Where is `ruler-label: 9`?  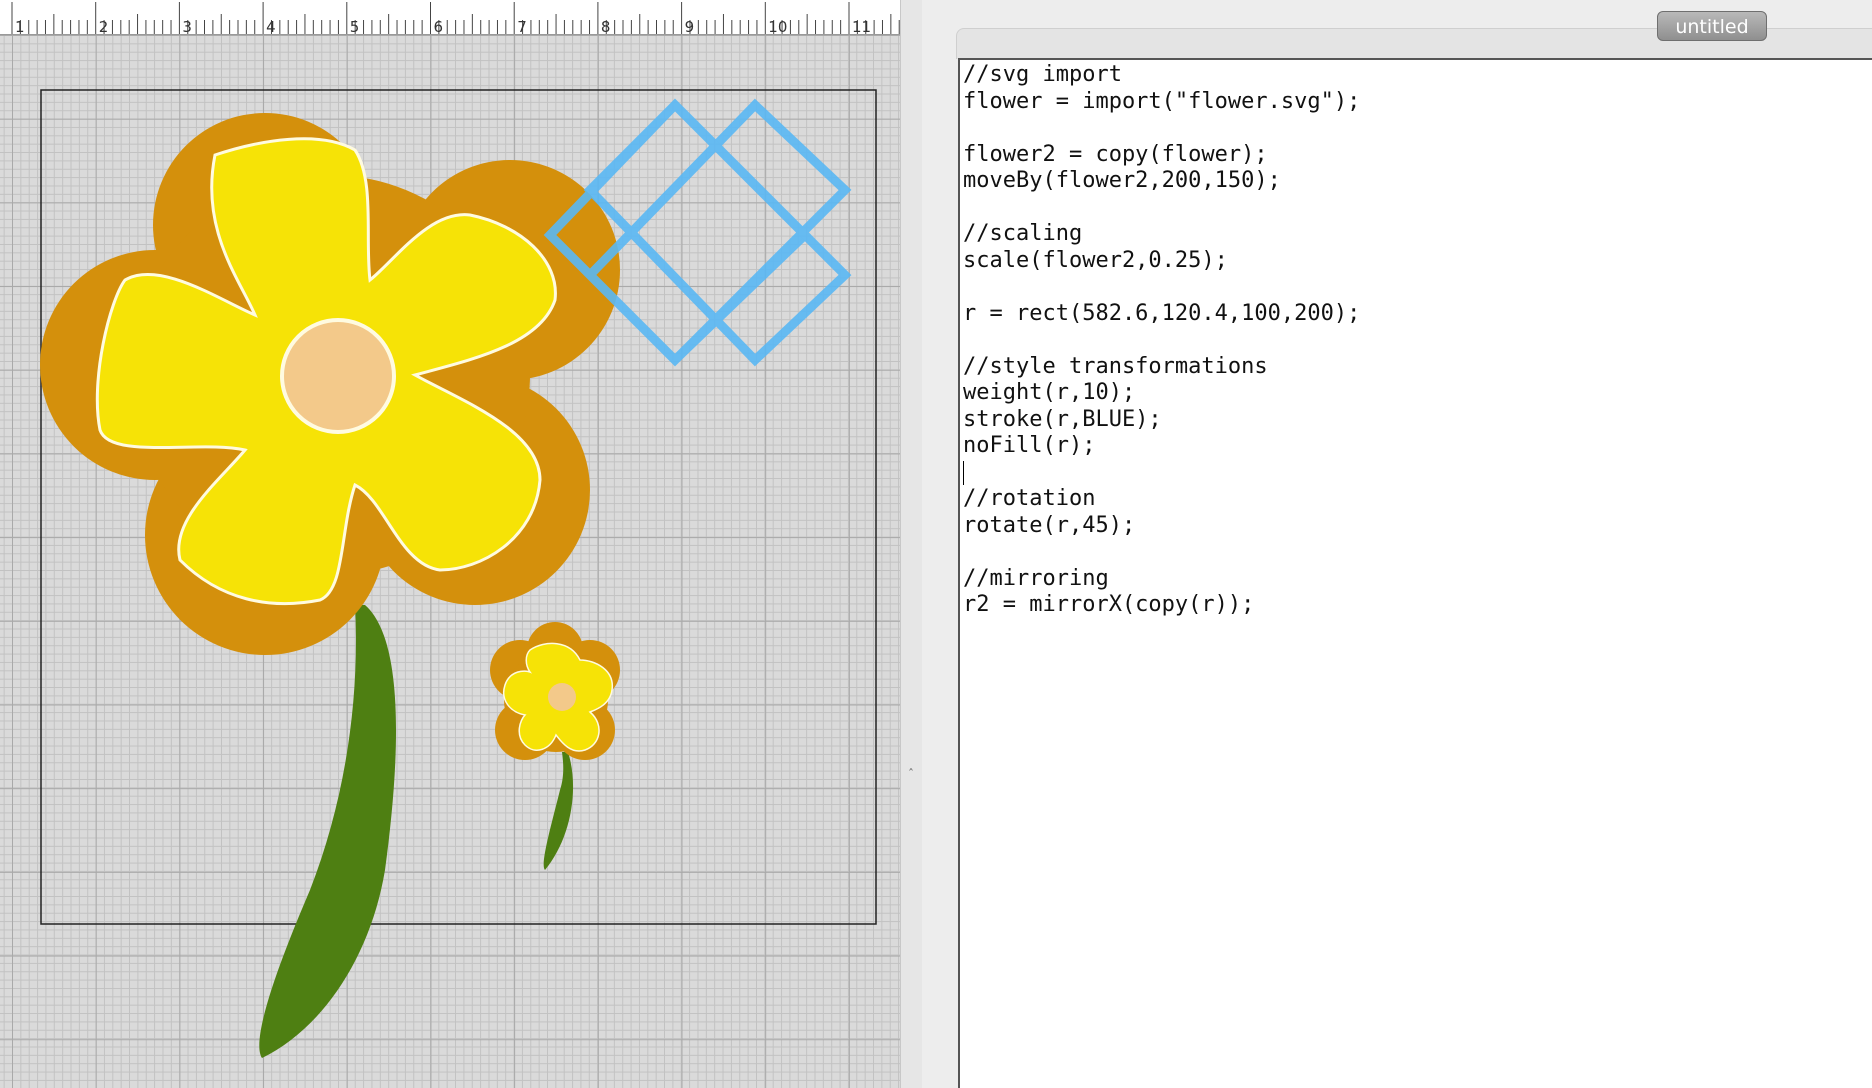 ruler-label: 9 is located at coordinates (690, 26).